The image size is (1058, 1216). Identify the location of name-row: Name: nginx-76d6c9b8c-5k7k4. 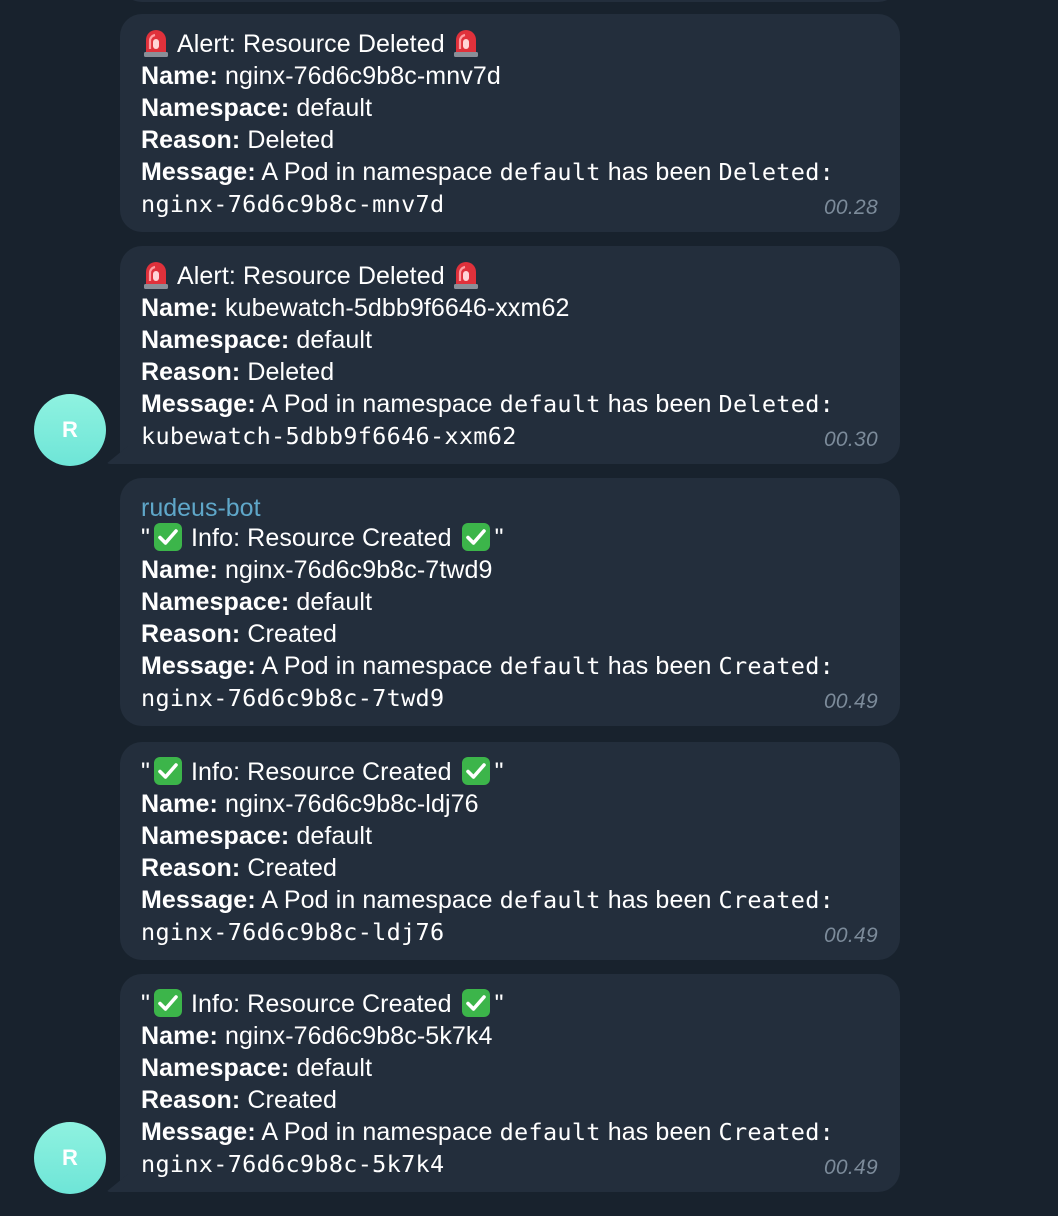
(509, 1036).